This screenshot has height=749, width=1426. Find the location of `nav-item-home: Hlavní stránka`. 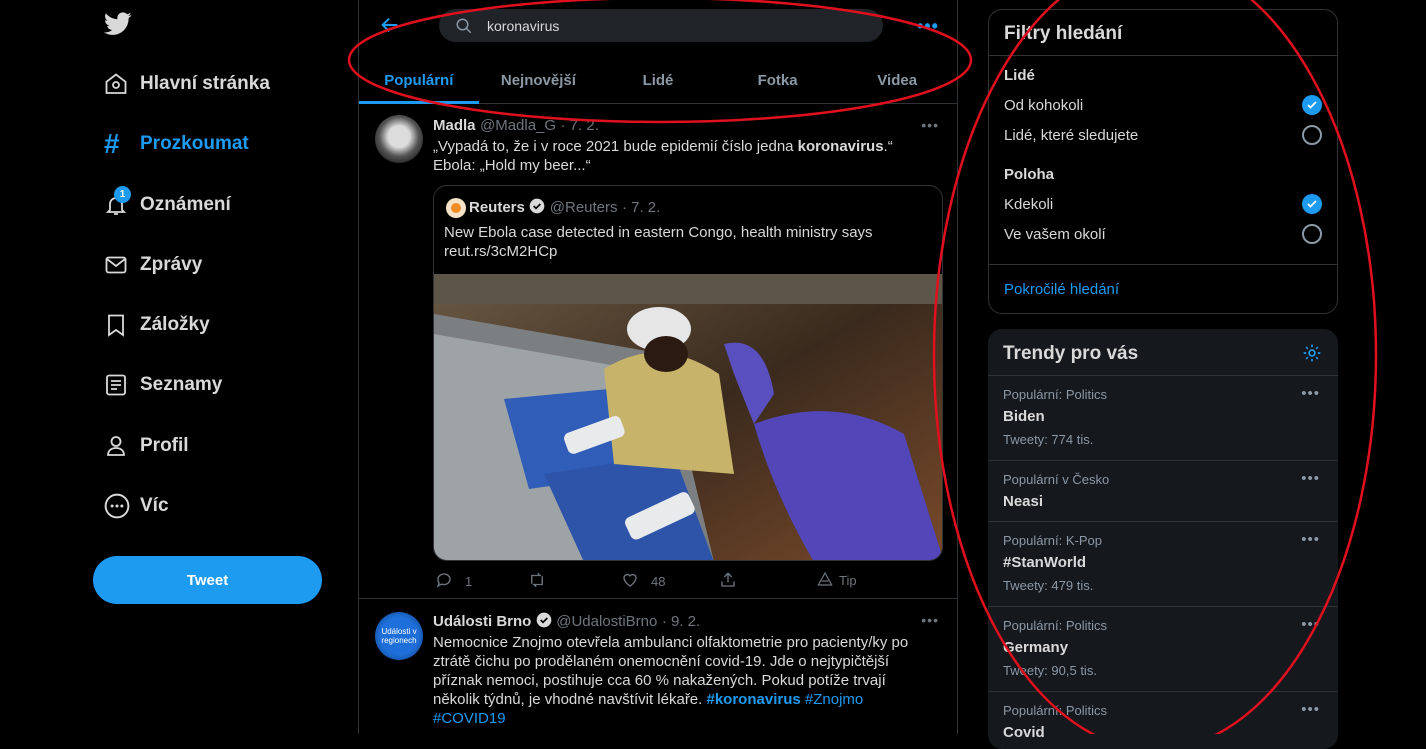

nav-item-home: Hlavní stránka is located at coordinates (181, 84).